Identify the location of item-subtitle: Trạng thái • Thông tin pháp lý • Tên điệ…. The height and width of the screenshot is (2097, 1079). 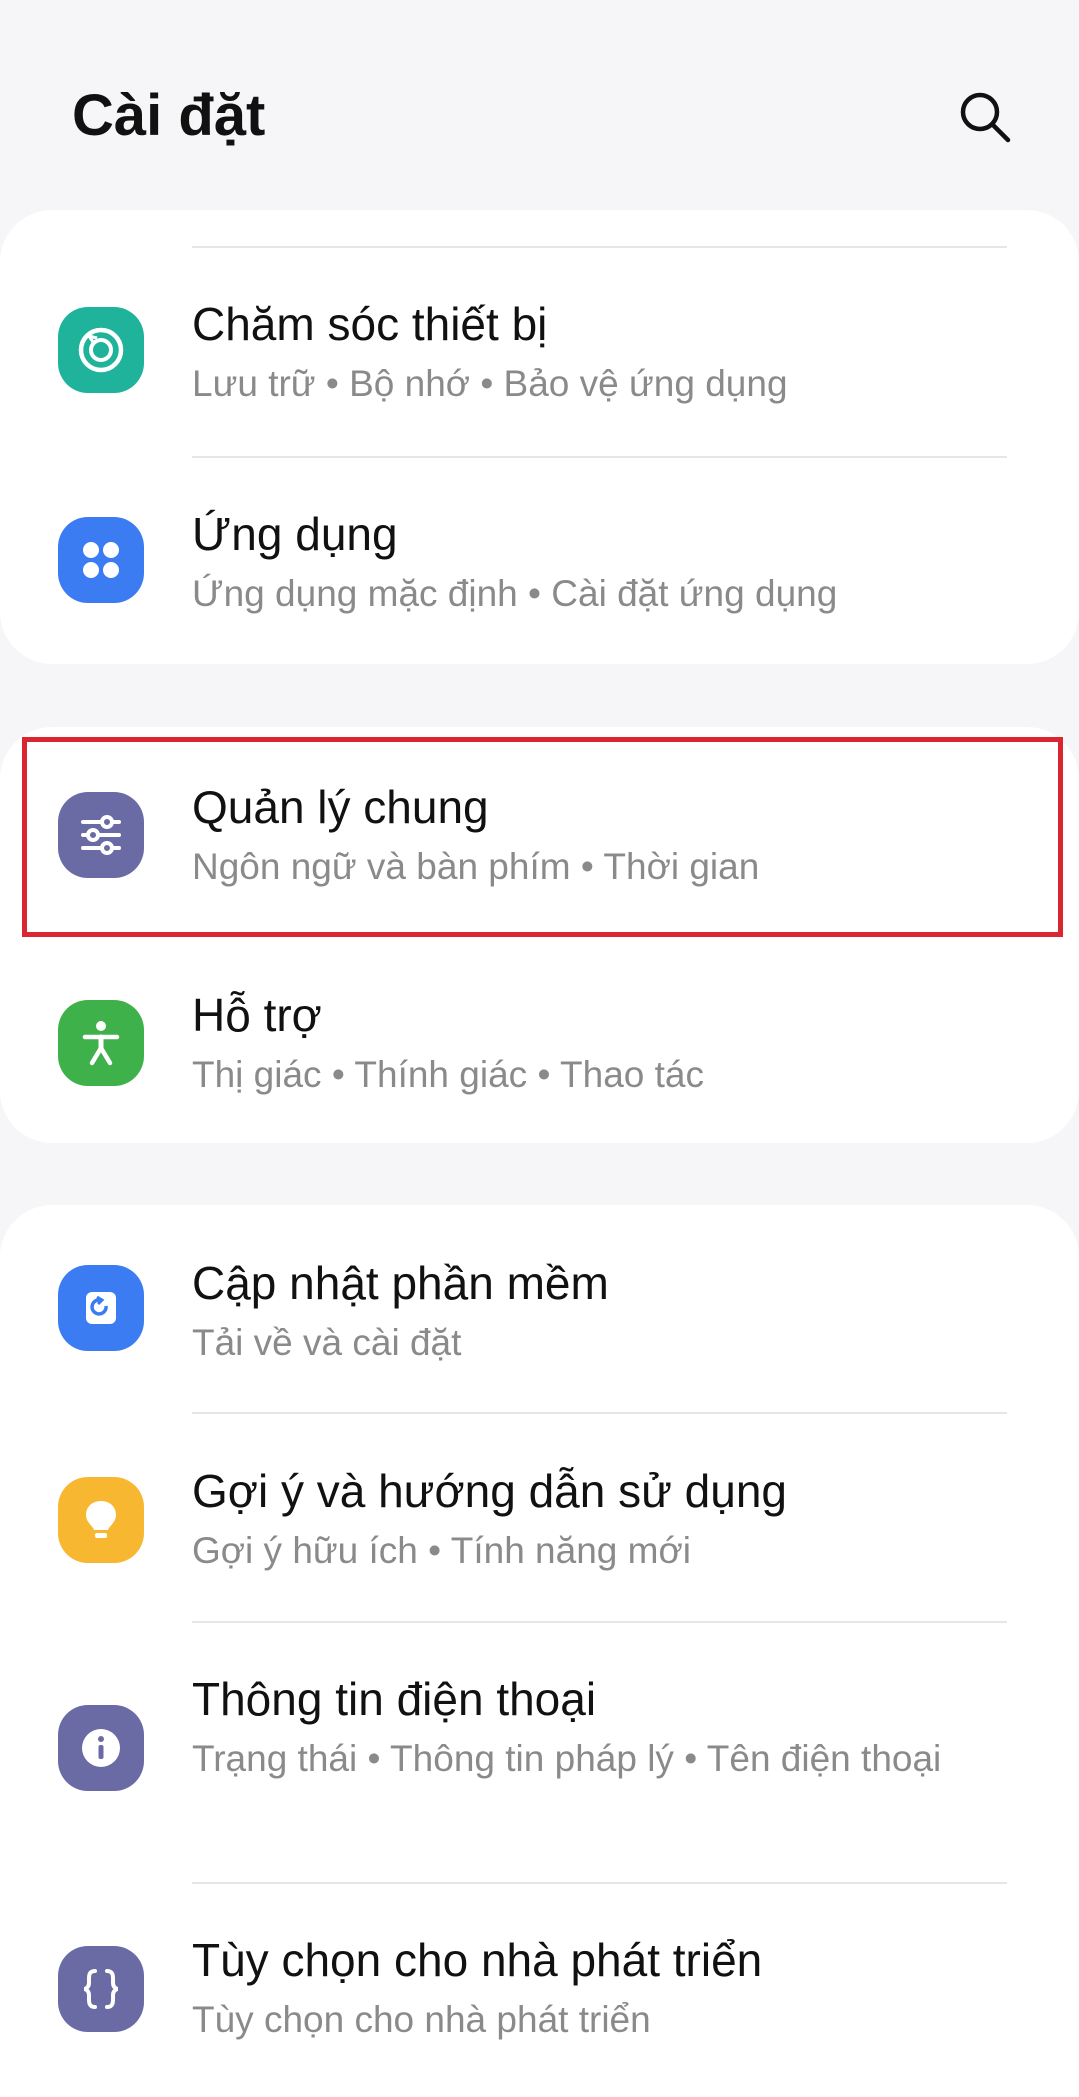
(567, 1758).